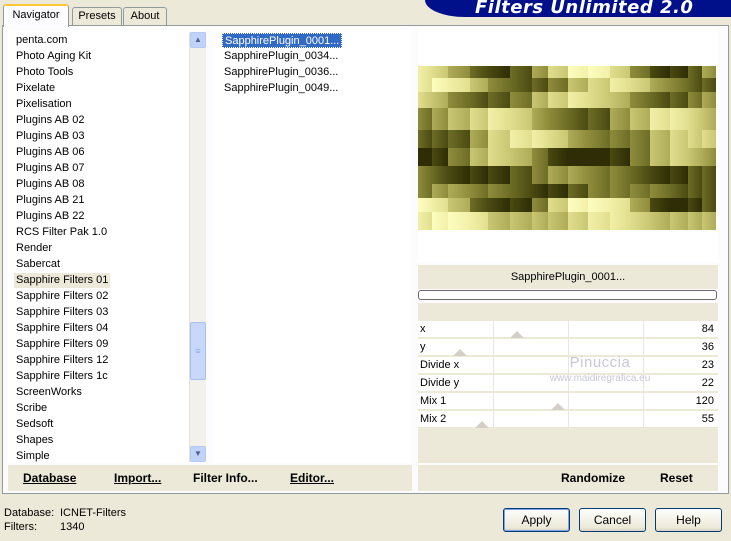  What do you see at coordinates (198, 454) in the screenshot?
I see `scroll-down-button: ▼` at bounding box center [198, 454].